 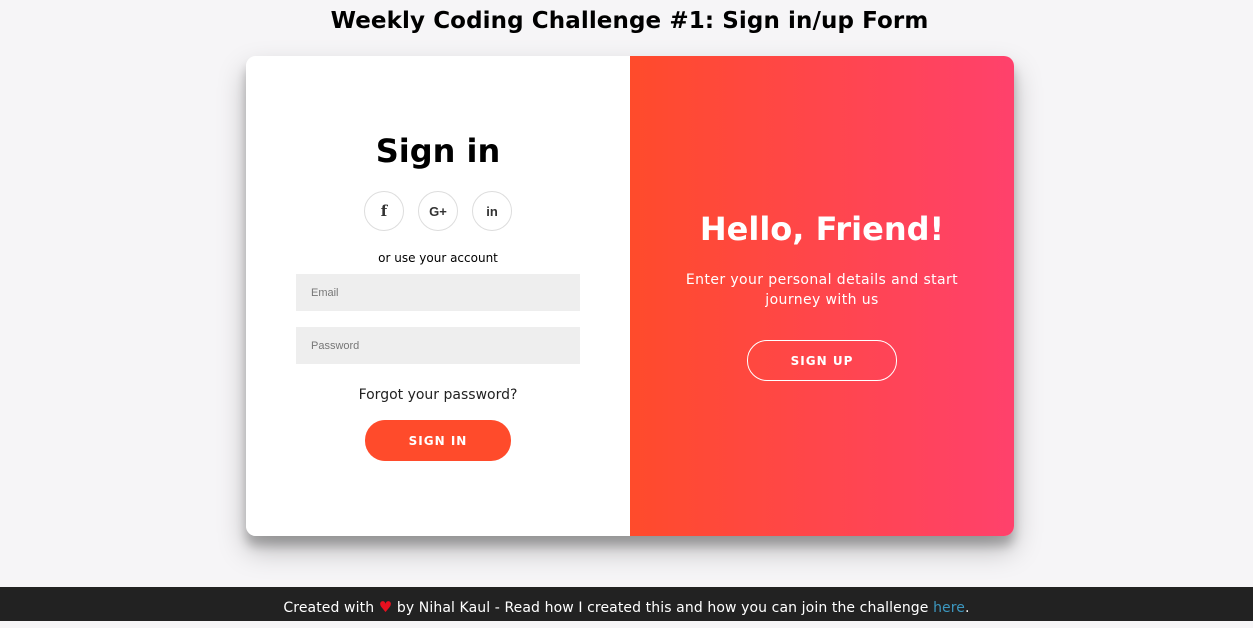 What do you see at coordinates (967, 608) in the screenshot?
I see `footer-suffix: .` at bounding box center [967, 608].